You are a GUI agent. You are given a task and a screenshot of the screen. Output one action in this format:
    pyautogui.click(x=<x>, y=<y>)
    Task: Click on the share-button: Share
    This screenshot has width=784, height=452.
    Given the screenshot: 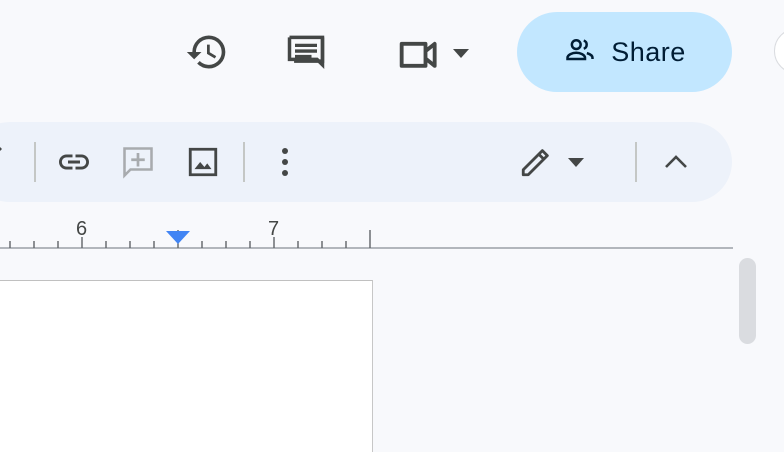 What is the action you would take?
    pyautogui.click(x=624, y=52)
    